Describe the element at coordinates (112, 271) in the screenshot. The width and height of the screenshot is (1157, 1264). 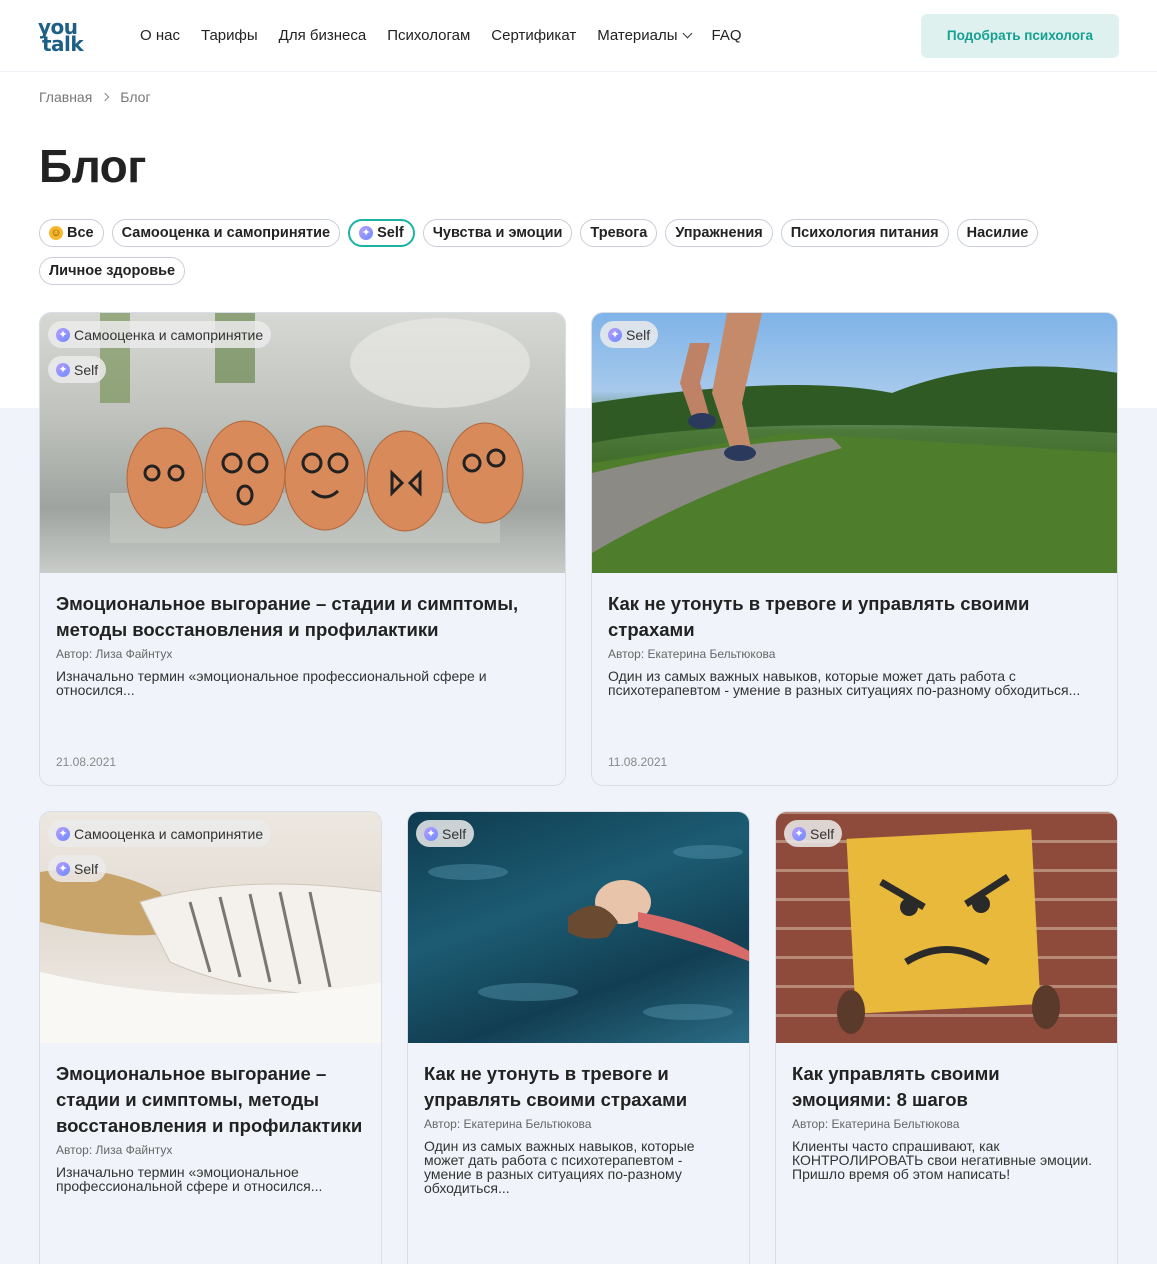
I see `category-chip-health: Личное здоровье` at that location.